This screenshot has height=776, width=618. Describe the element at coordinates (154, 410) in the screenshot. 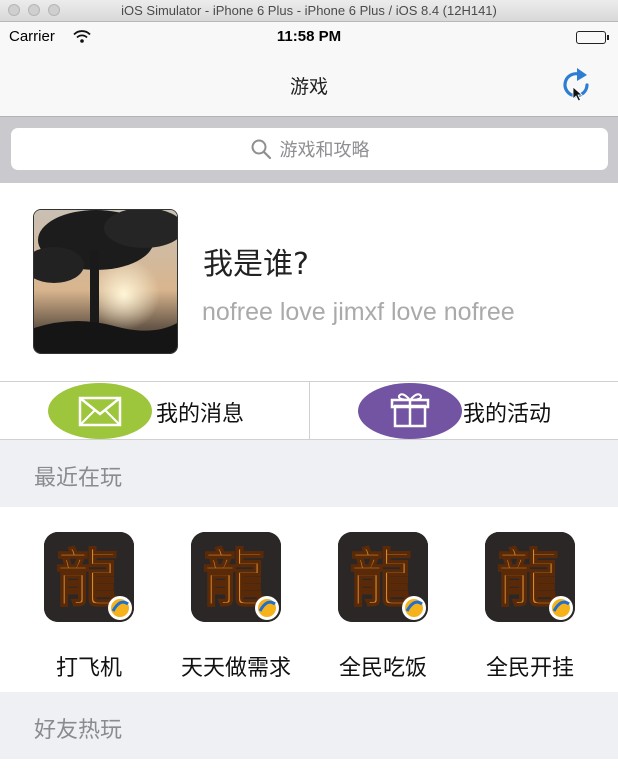

I see `my-messages-button: 我的消息` at that location.